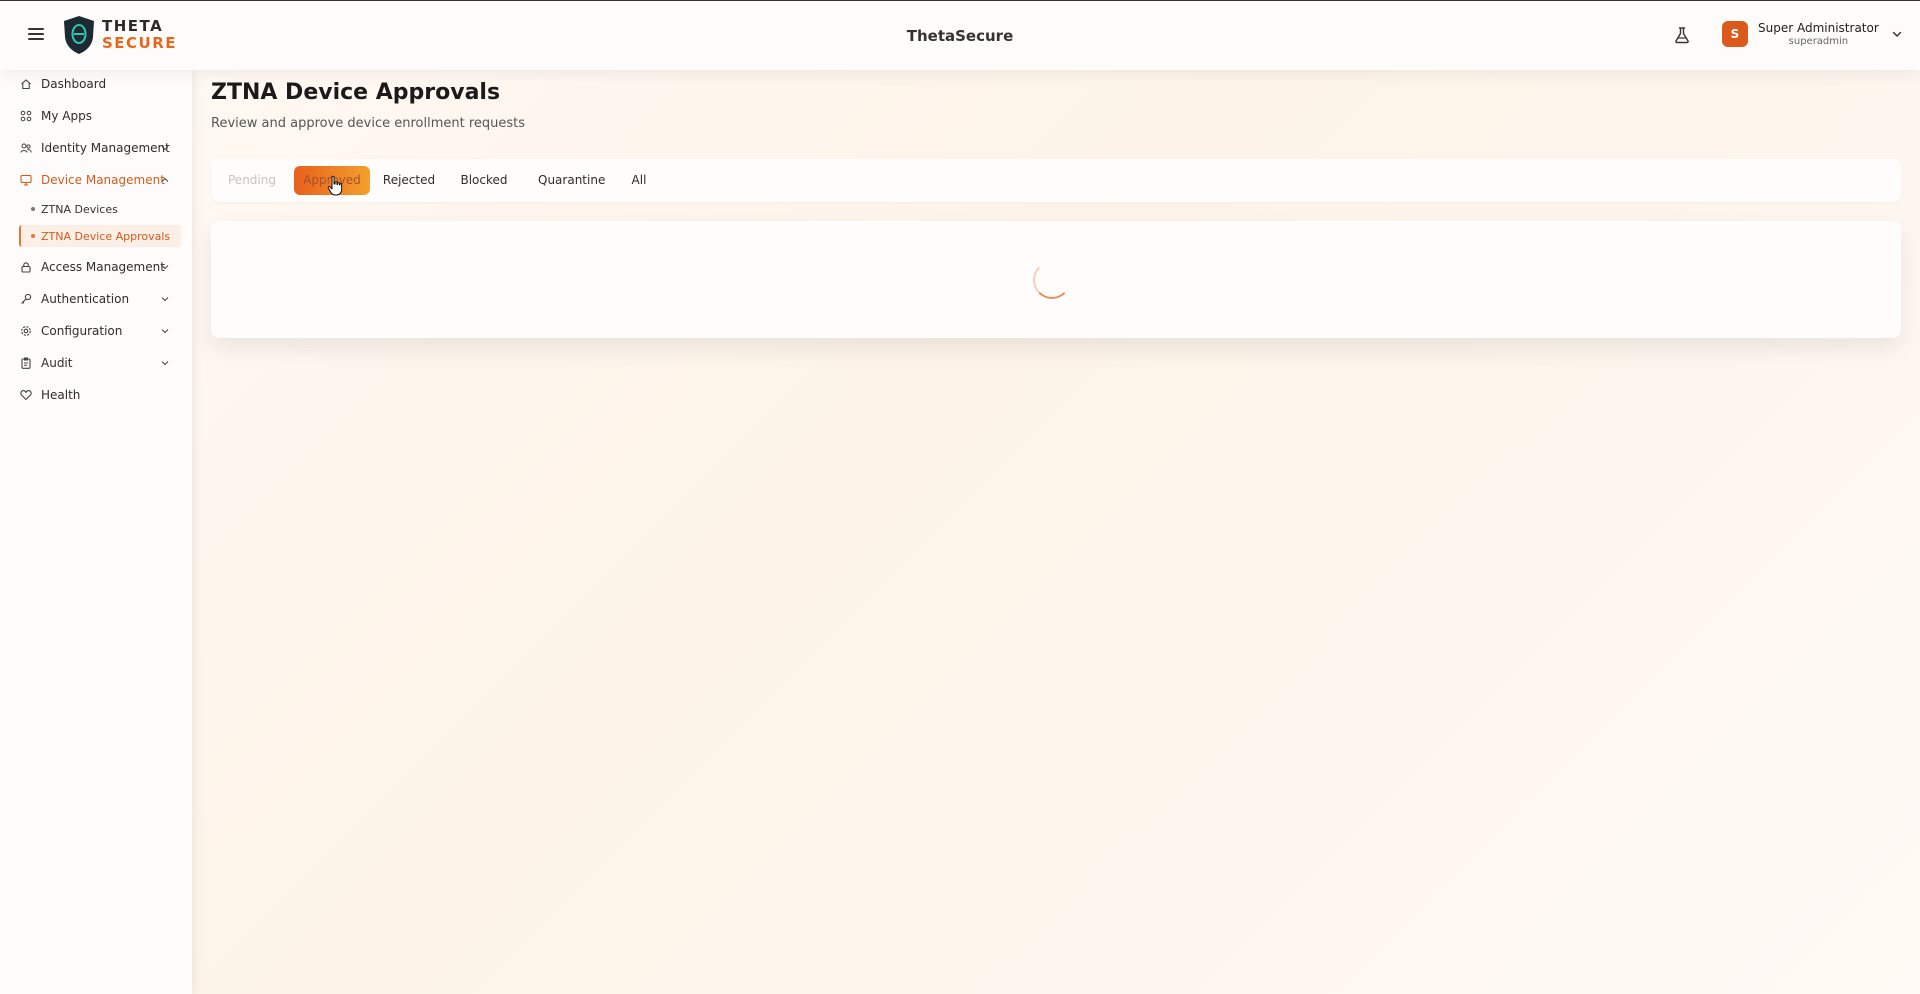 The height and width of the screenshot is (994, 1920). I want to click on content-card, so click(1056, 279).